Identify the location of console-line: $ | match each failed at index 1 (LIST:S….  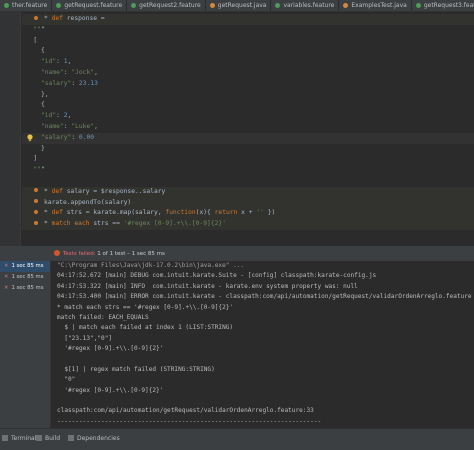
(145, 328).